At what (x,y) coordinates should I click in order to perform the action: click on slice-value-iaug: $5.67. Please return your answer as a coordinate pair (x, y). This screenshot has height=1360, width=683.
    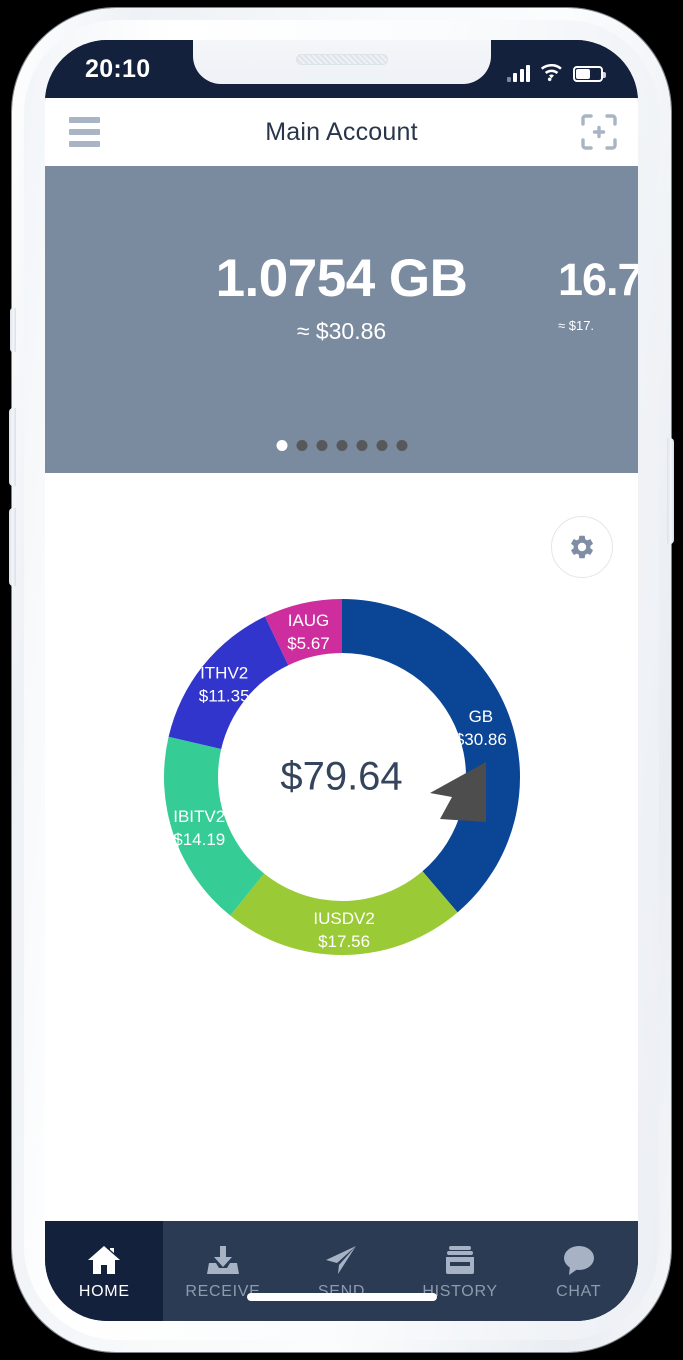
    Looking at the image, I should click on (308, 643).